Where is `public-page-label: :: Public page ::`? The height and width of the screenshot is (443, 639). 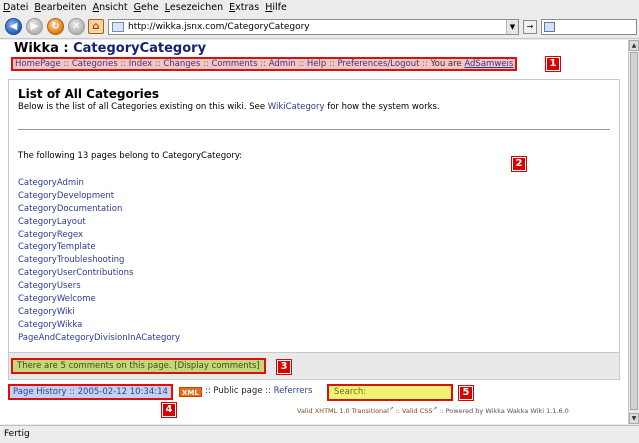 public-page-label: :: Public page :: is located at coordinates (239, 391).